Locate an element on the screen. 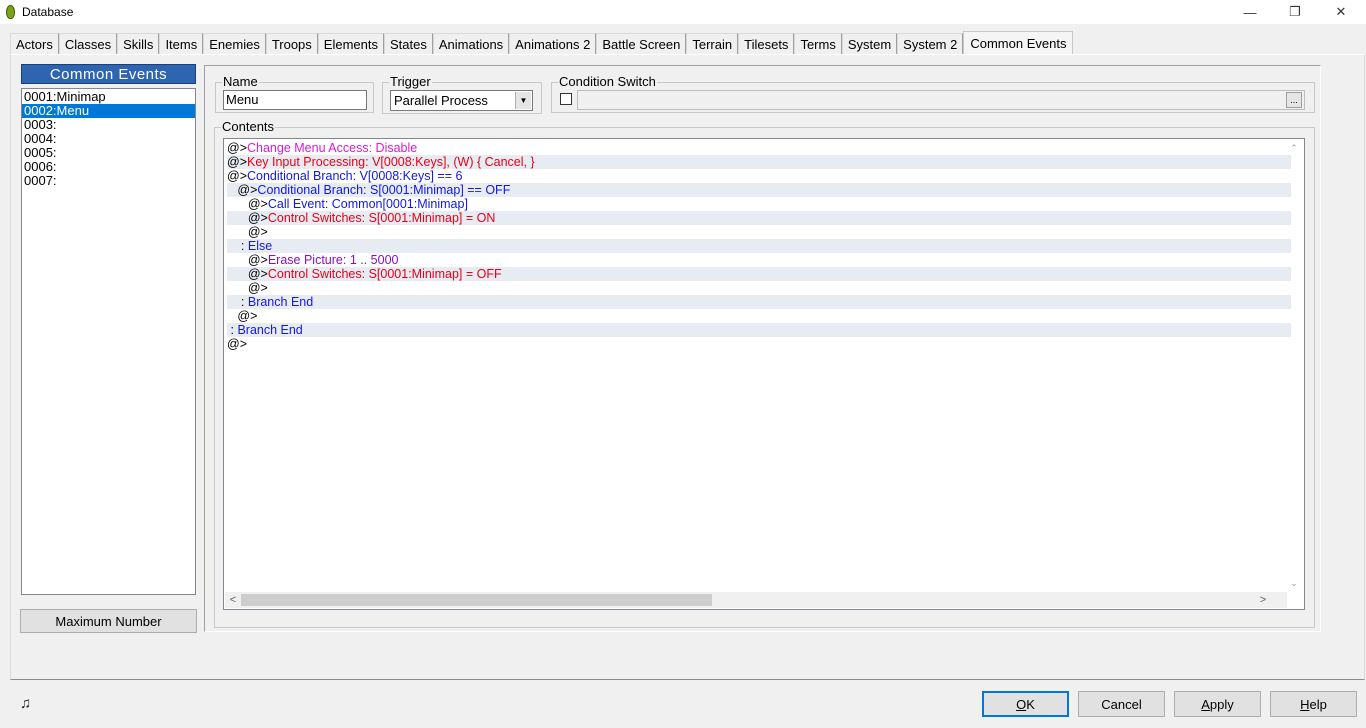 This screenshot has height=728, width=1366. condition-switch-label: Condition Switch is located at coordinates (607, 81).